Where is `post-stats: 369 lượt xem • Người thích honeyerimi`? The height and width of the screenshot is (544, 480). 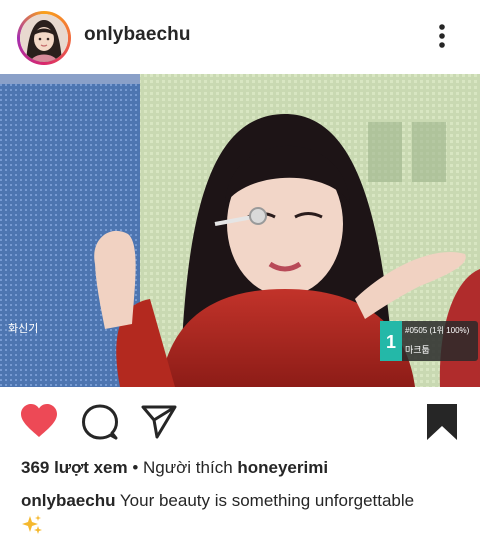
post-stats: 369 lượt xem • Người thích honeyerimi is located at coordinates (174, 468).